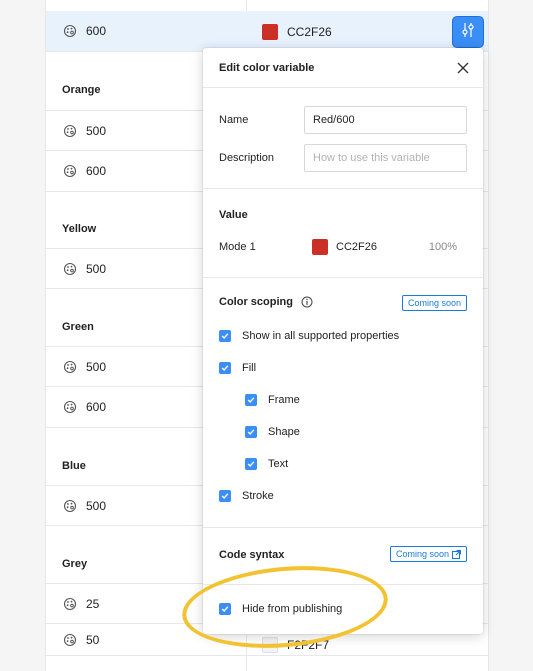 The image size is (533, 671). I want to click on scope-fill: Fill, so click(344, 368).